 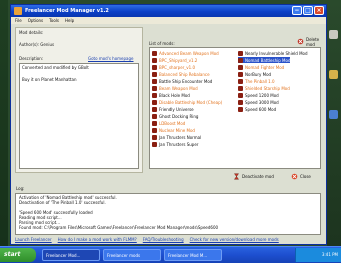 I want to click on mod-name: Ghost Docking Ring, so click(x=179, y=116).